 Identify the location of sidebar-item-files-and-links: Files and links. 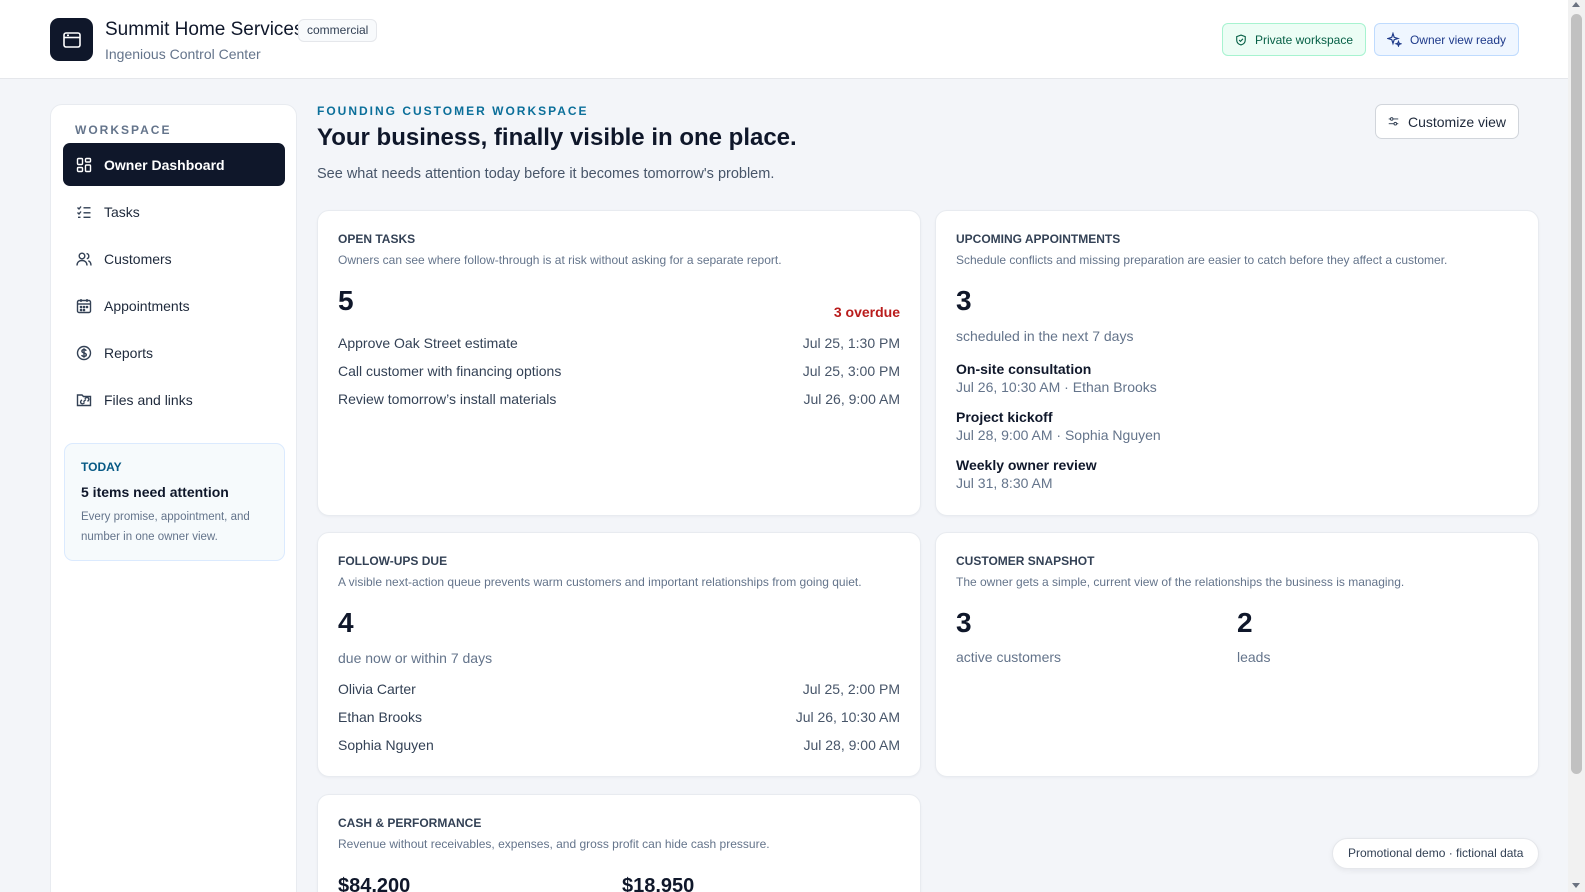
(174, 399).